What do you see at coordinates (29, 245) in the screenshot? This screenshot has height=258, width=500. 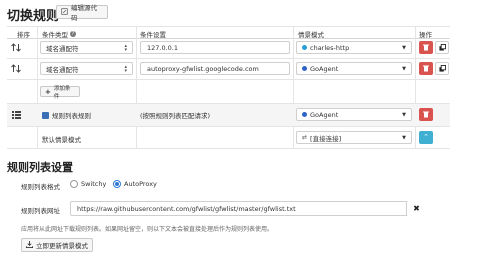 I see `download-icon` at bounding box center [29, 245].